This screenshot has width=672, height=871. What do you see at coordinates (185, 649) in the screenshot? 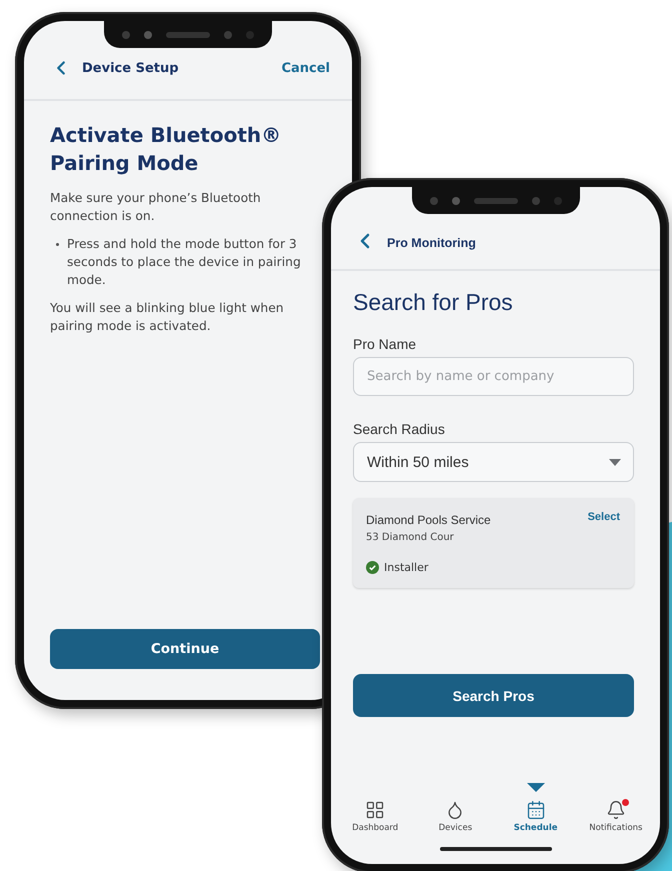
I see `continue-button: Continue` at bounding box center [185, 649].